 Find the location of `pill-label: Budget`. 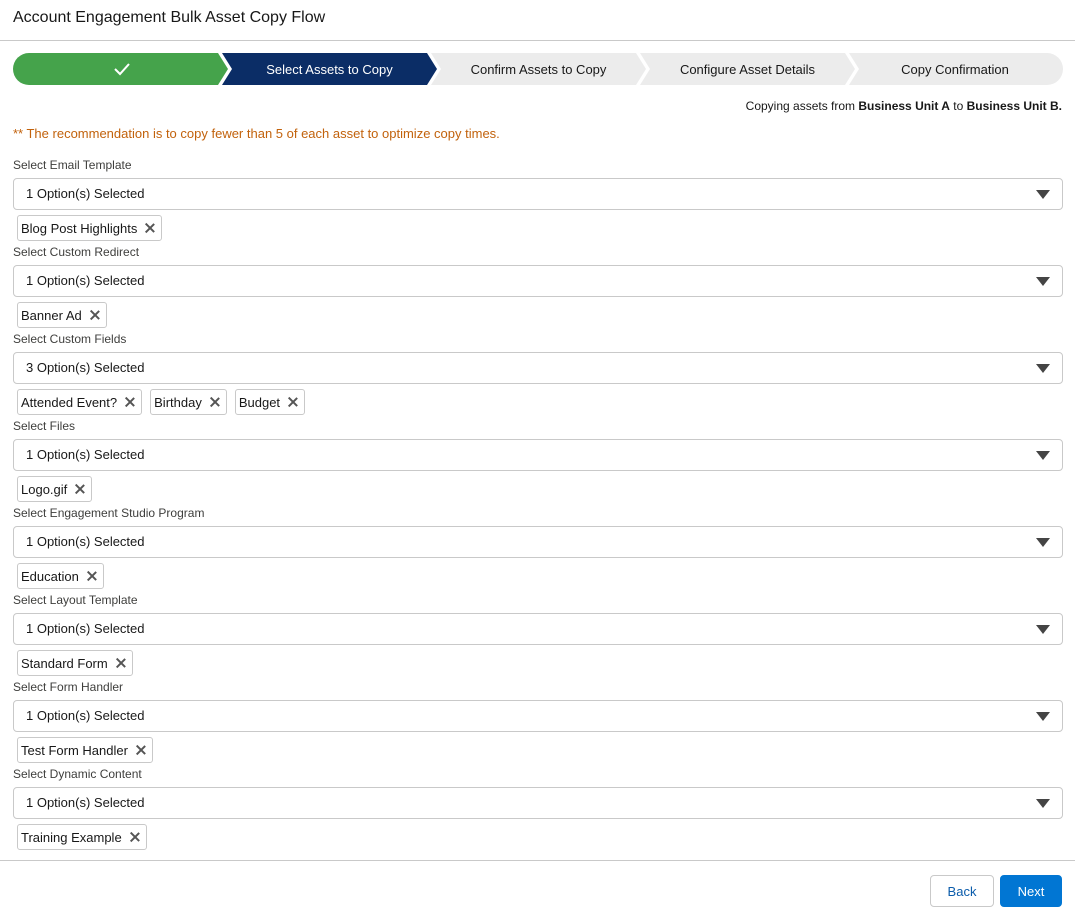

pill-label: Budget is located at coordinates (259, 402).